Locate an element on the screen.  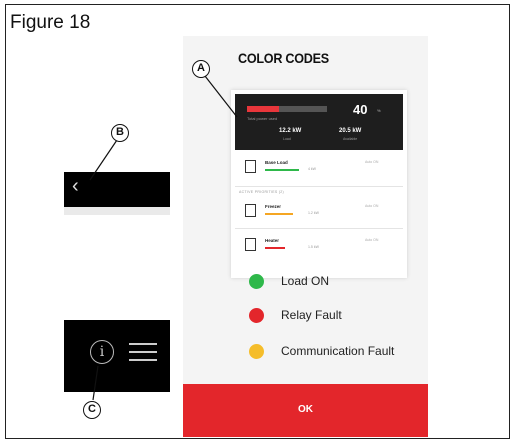
callout-a: A is located at coordinates (201, 69).